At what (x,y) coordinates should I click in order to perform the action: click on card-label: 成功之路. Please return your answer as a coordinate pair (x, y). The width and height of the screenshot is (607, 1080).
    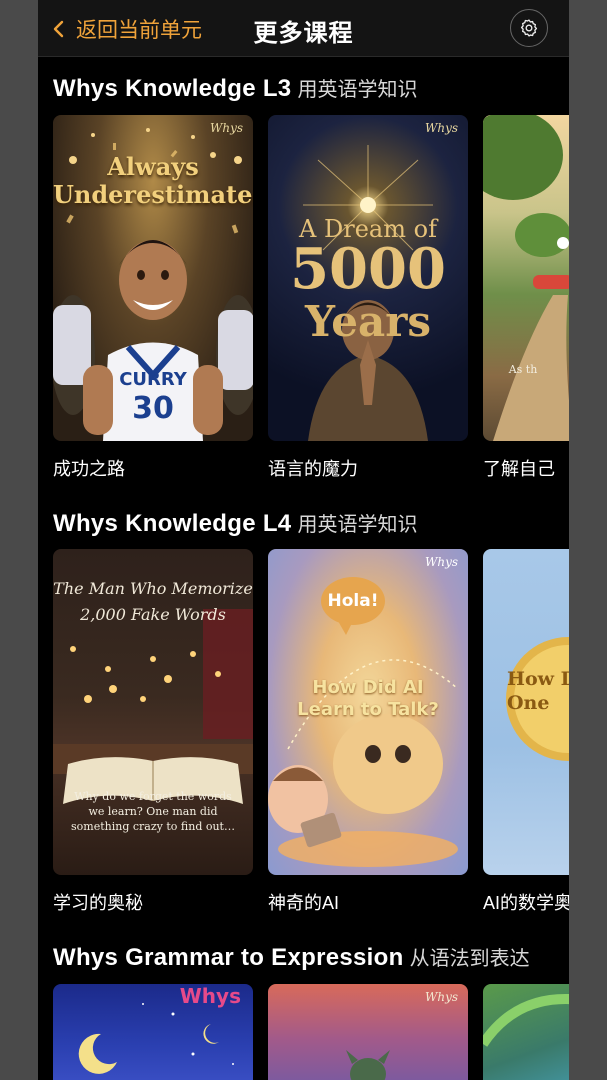
    Looking at the image, I should click on (89, 468).